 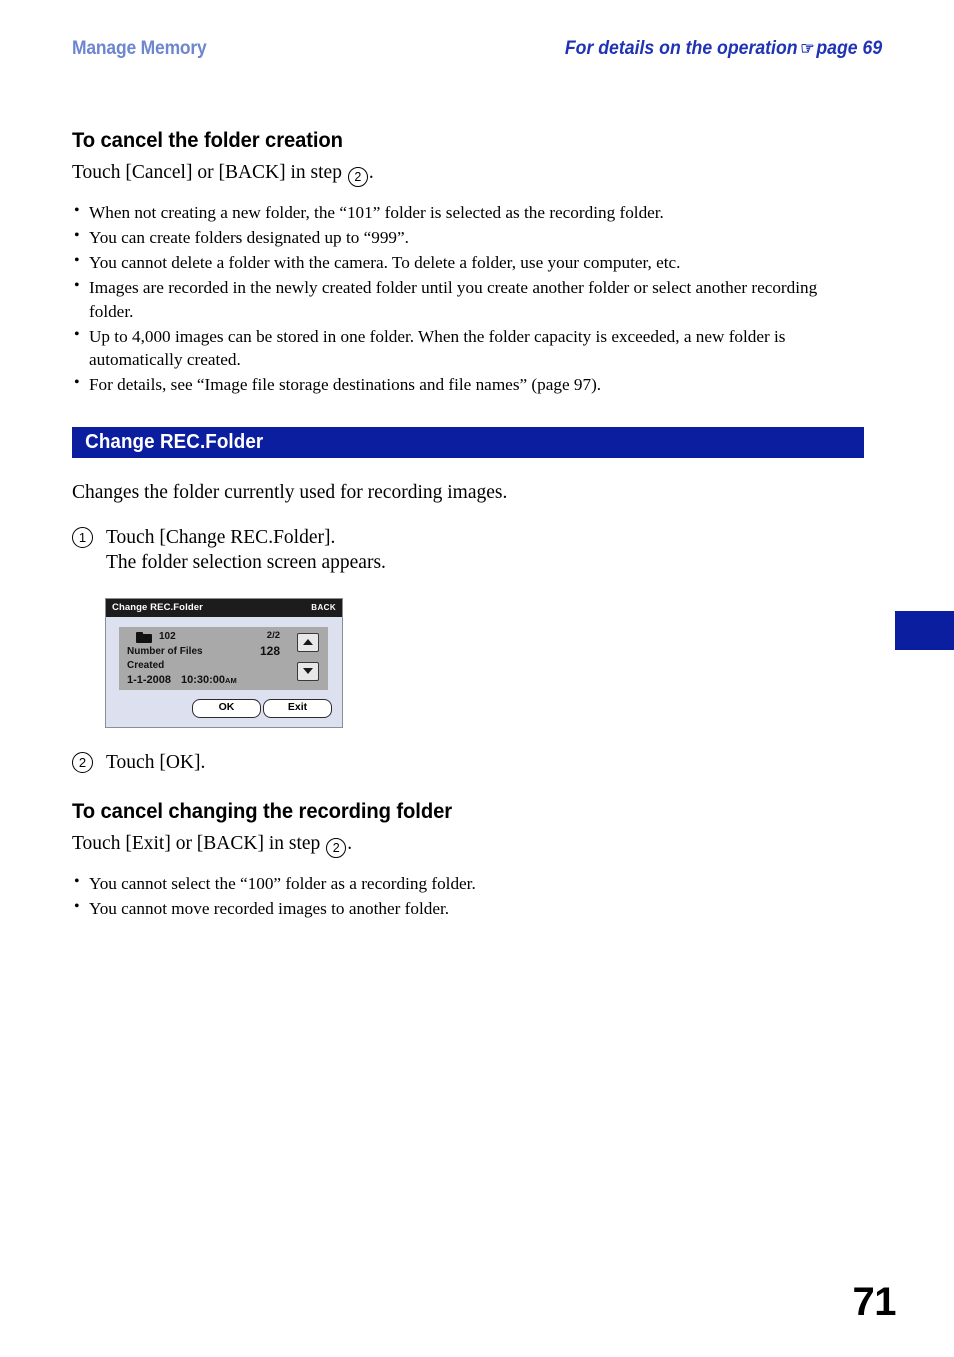 I want to click on figure-title-bar: Change REC.Folder BACK, so click(x=224, y=607).